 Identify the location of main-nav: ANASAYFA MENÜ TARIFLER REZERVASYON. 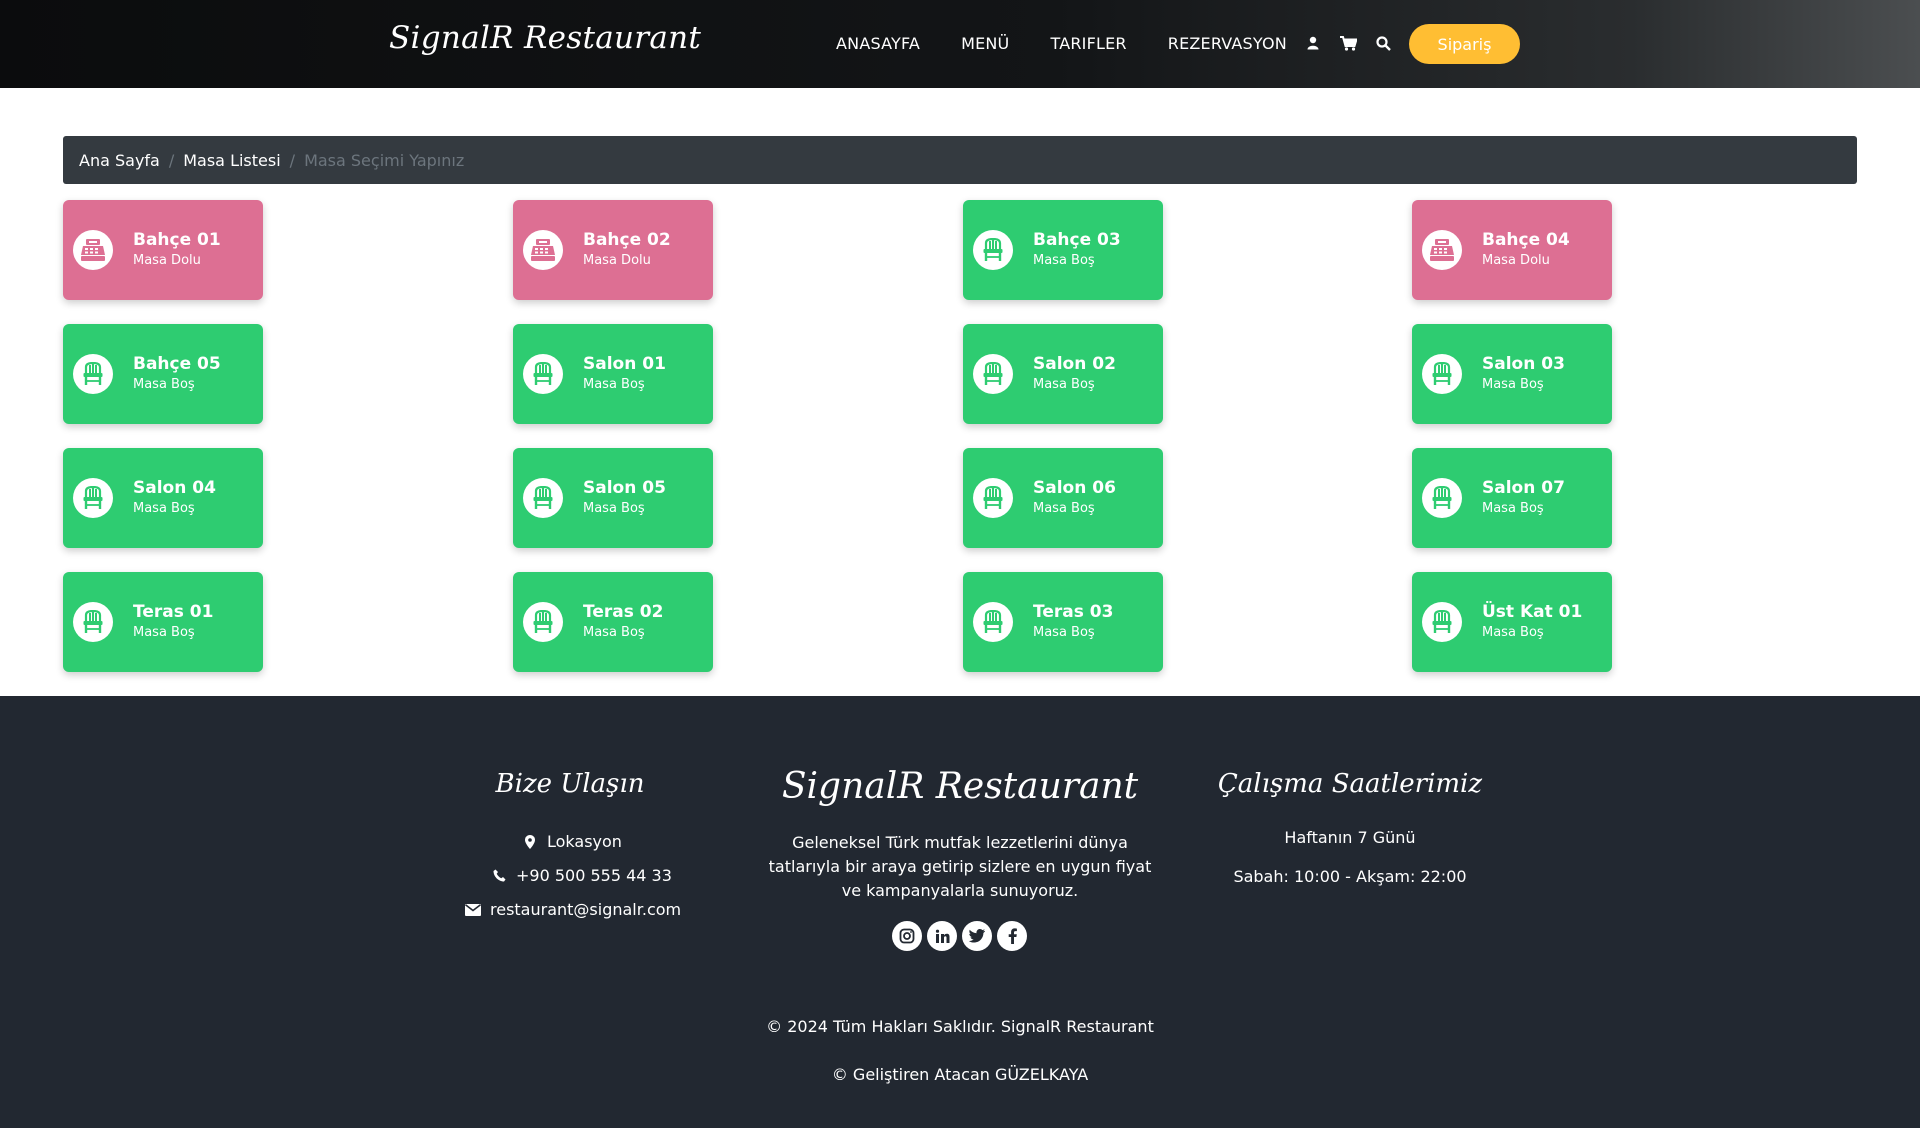
(1082, 43).